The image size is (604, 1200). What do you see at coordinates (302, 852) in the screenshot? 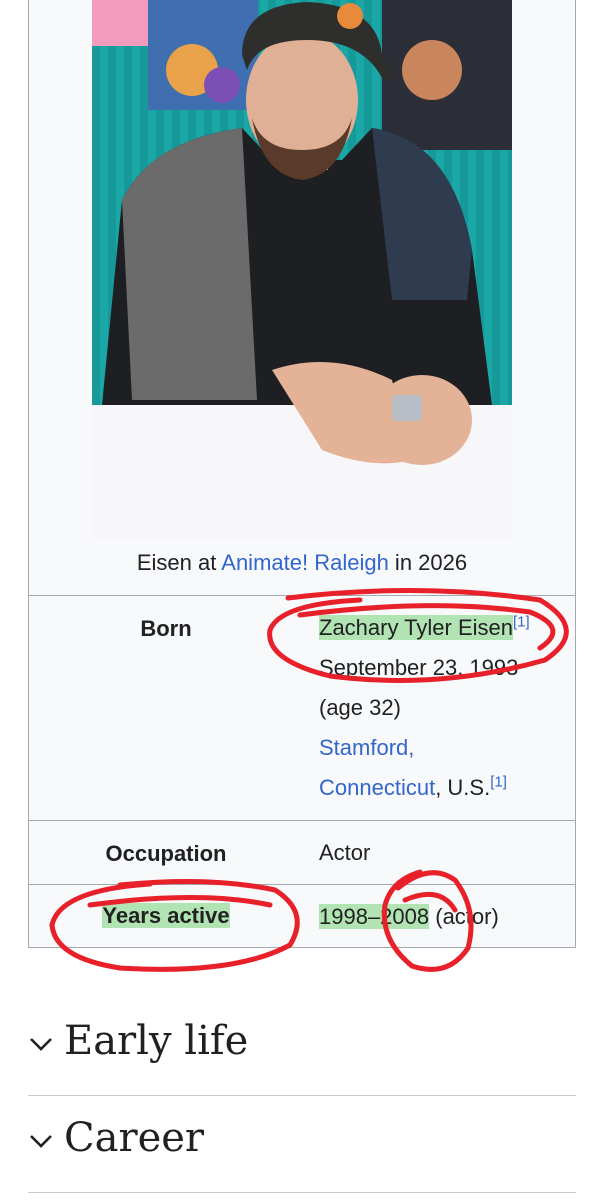
I see `infobox-row-occupation: Occupation Actor` at bounding box center [302, 852].